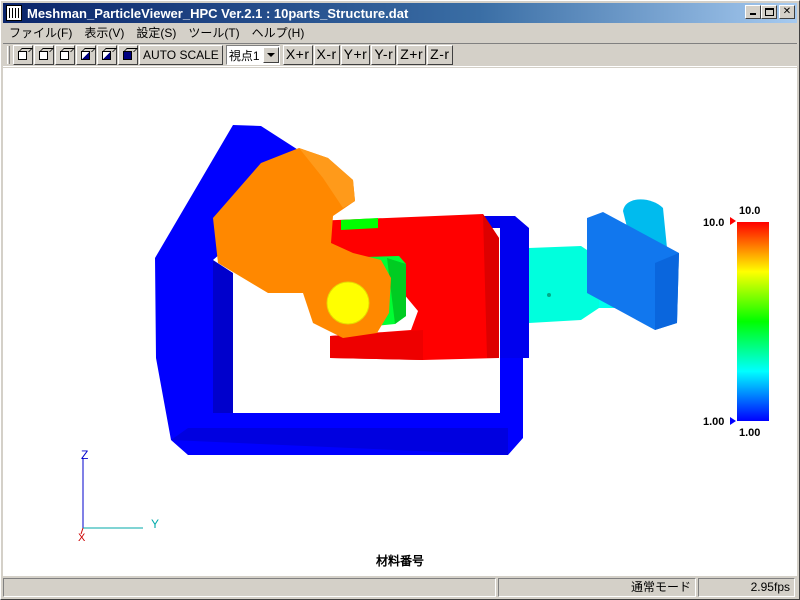 The height and width of the screenshot is (600, 800). I want to click on rotate-y-plus-button: Y+r, so click(355, 55).